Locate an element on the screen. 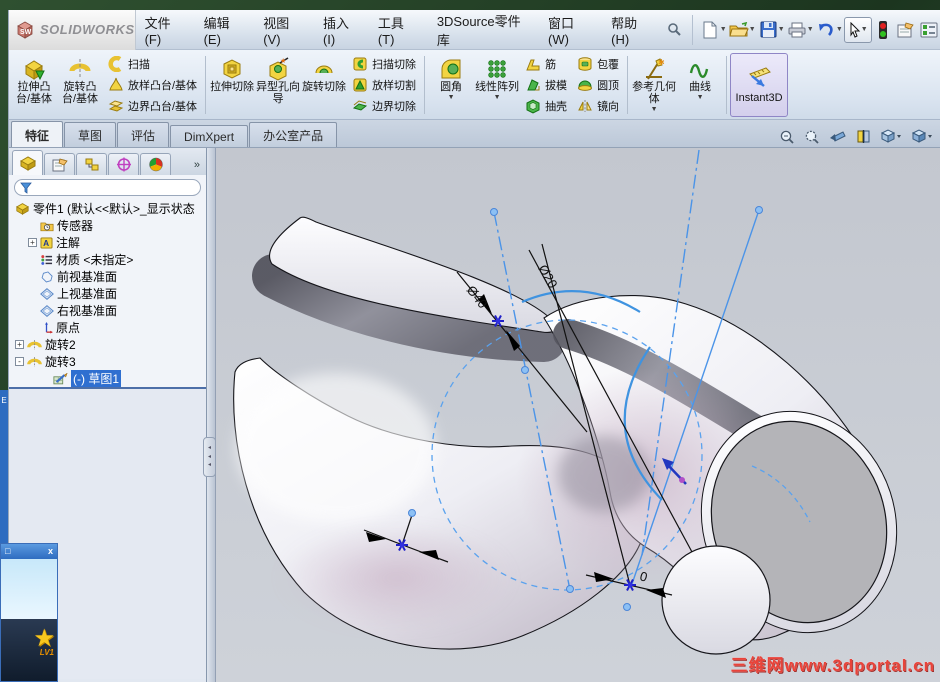  boundary-boss-button: 边界凸台/基体 is located at coordinates (152, 106).